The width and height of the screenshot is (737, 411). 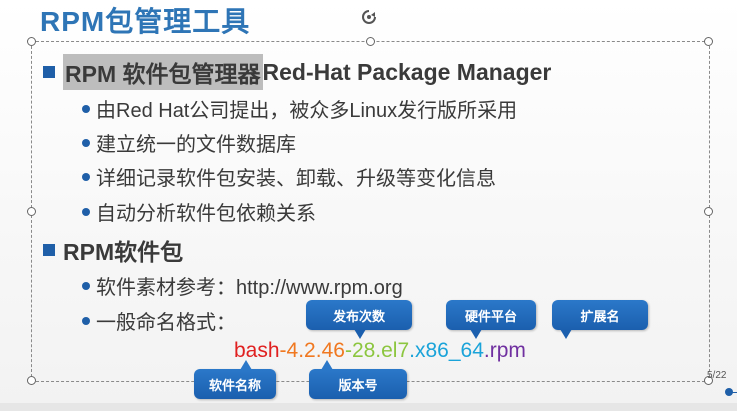 I want to click on list-item-text: 建立统一的文件数据库, so click(x=196, y=145).